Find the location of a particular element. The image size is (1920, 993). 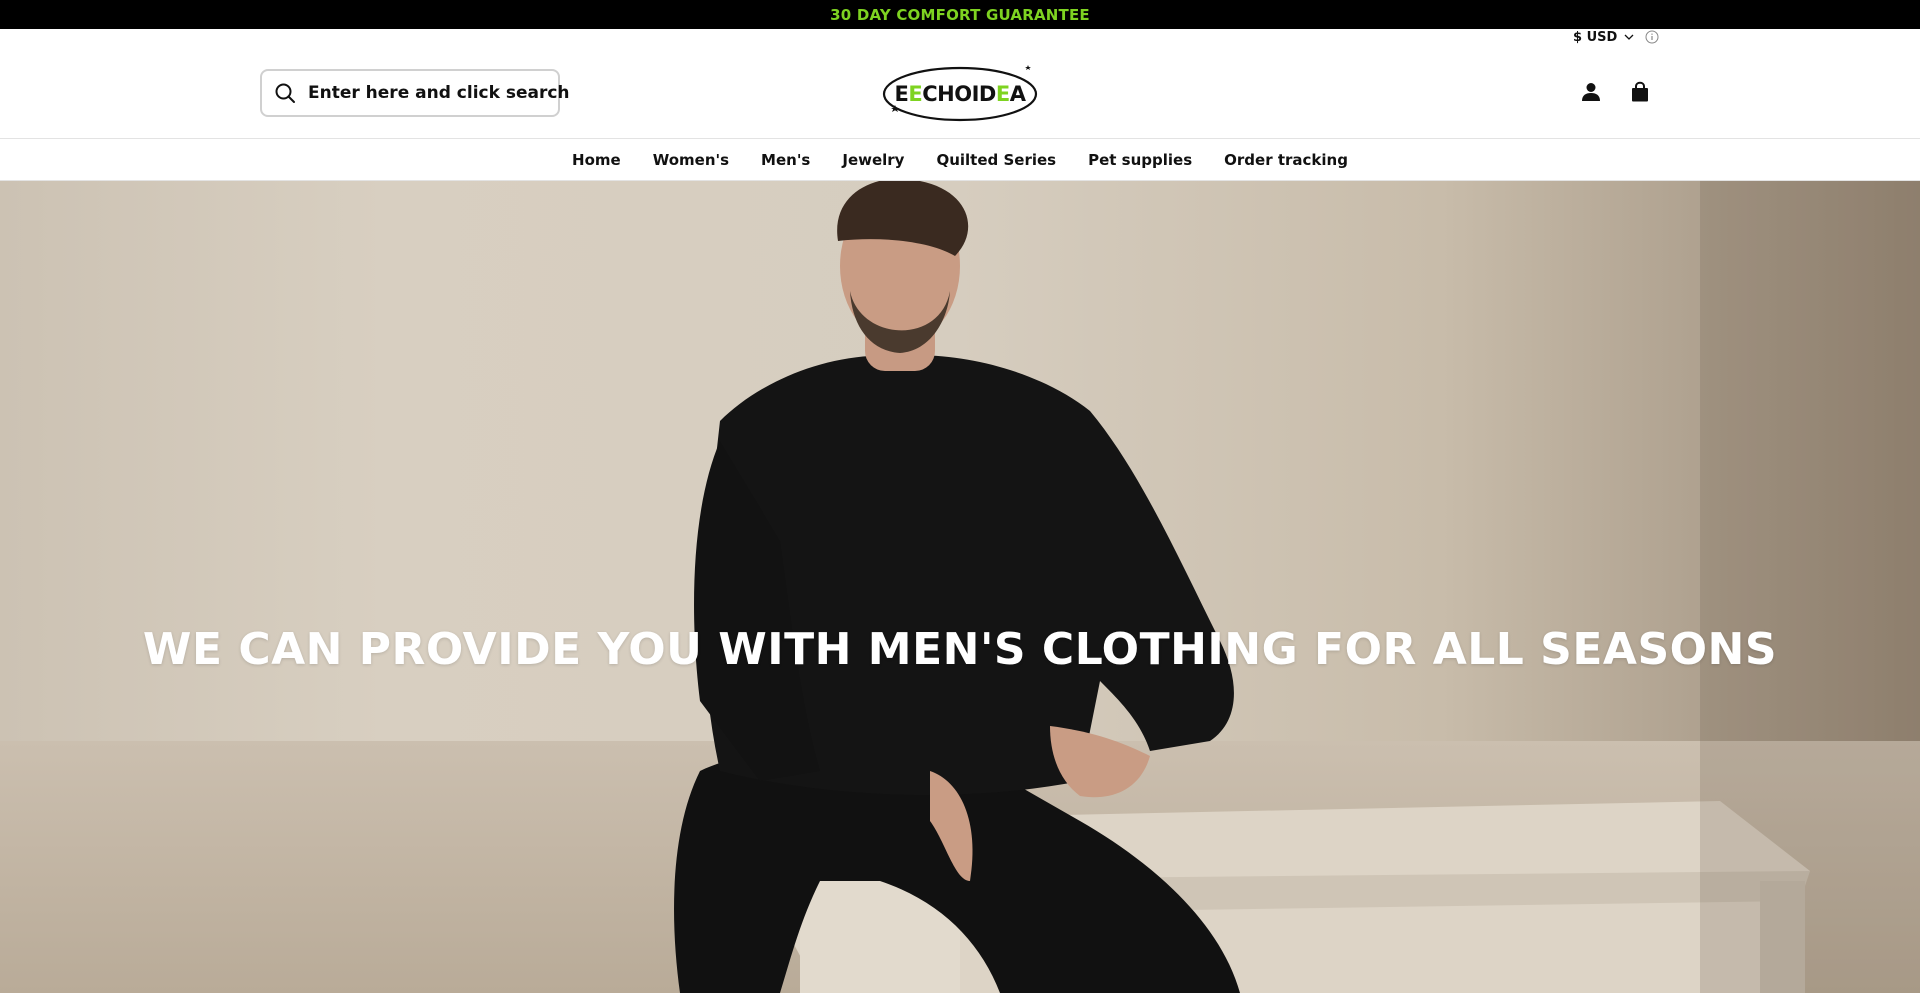

store-logo: E E CHOID E A is located at coordinates (960, 94).